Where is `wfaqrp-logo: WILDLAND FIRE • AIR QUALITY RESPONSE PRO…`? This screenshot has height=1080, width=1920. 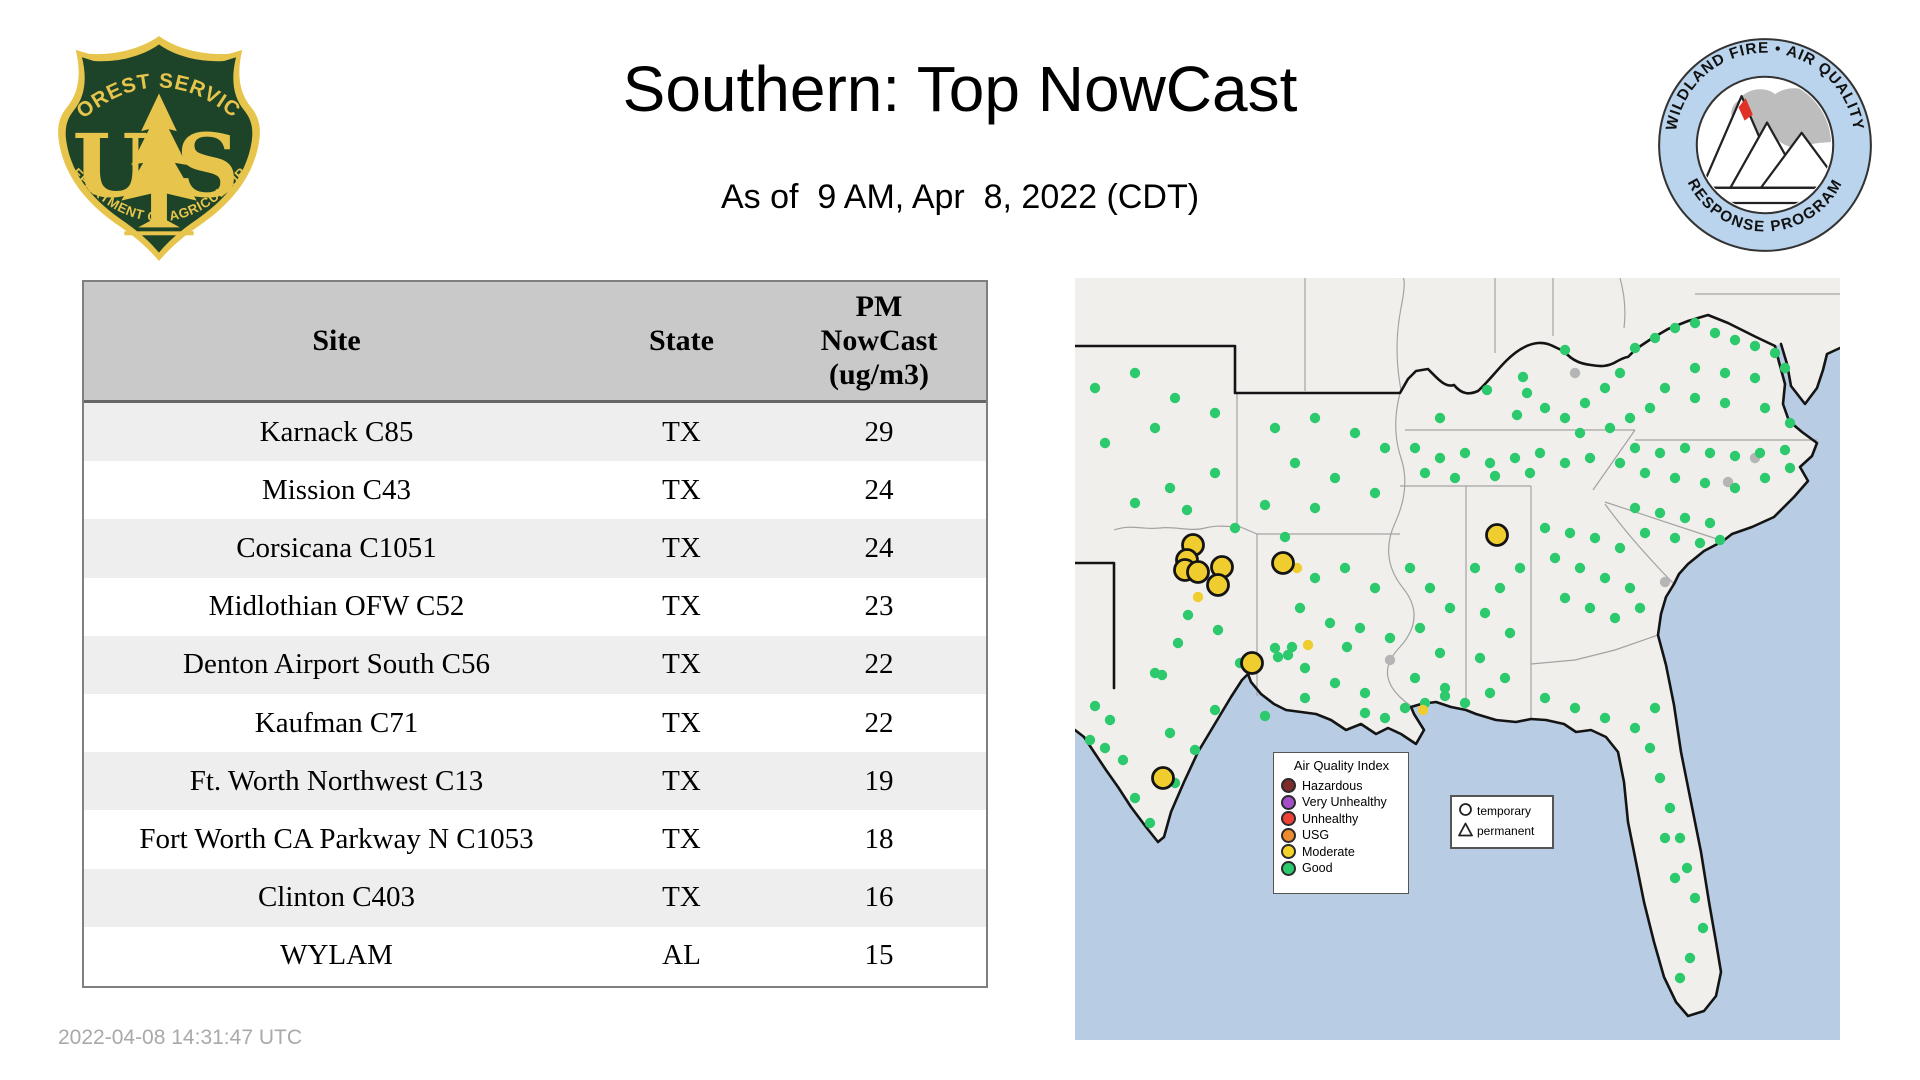 wfaqrp-logo: WILDLAND FIRE • AIR QUALITY RESPONSE PRO… is located at coordinates (1765, 145).